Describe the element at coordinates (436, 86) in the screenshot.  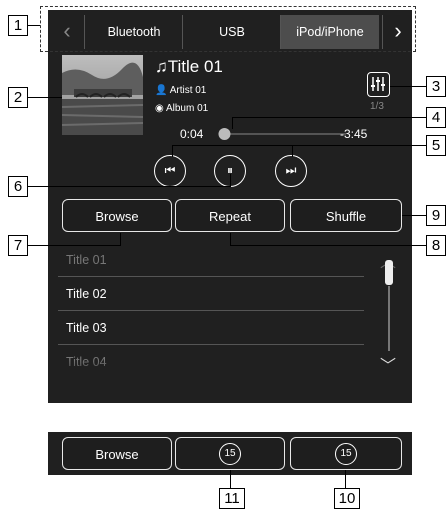
I see `callout-3: 3` at that location.